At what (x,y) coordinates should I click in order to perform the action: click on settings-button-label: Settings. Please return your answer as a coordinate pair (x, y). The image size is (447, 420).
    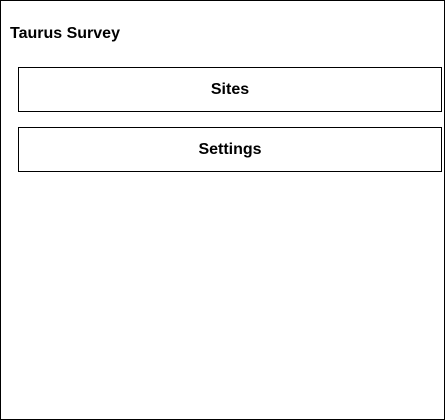
    Looking at the image, I should click on (230, 149).